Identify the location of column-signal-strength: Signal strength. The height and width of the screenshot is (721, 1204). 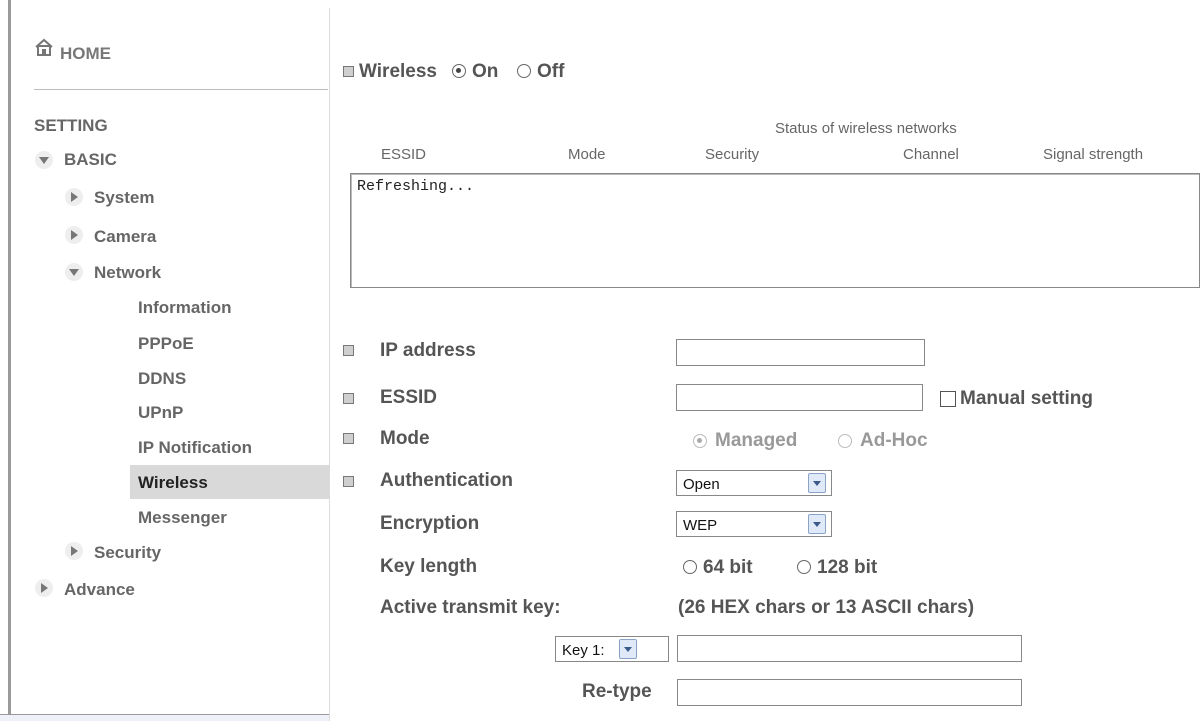
(1093, 154).